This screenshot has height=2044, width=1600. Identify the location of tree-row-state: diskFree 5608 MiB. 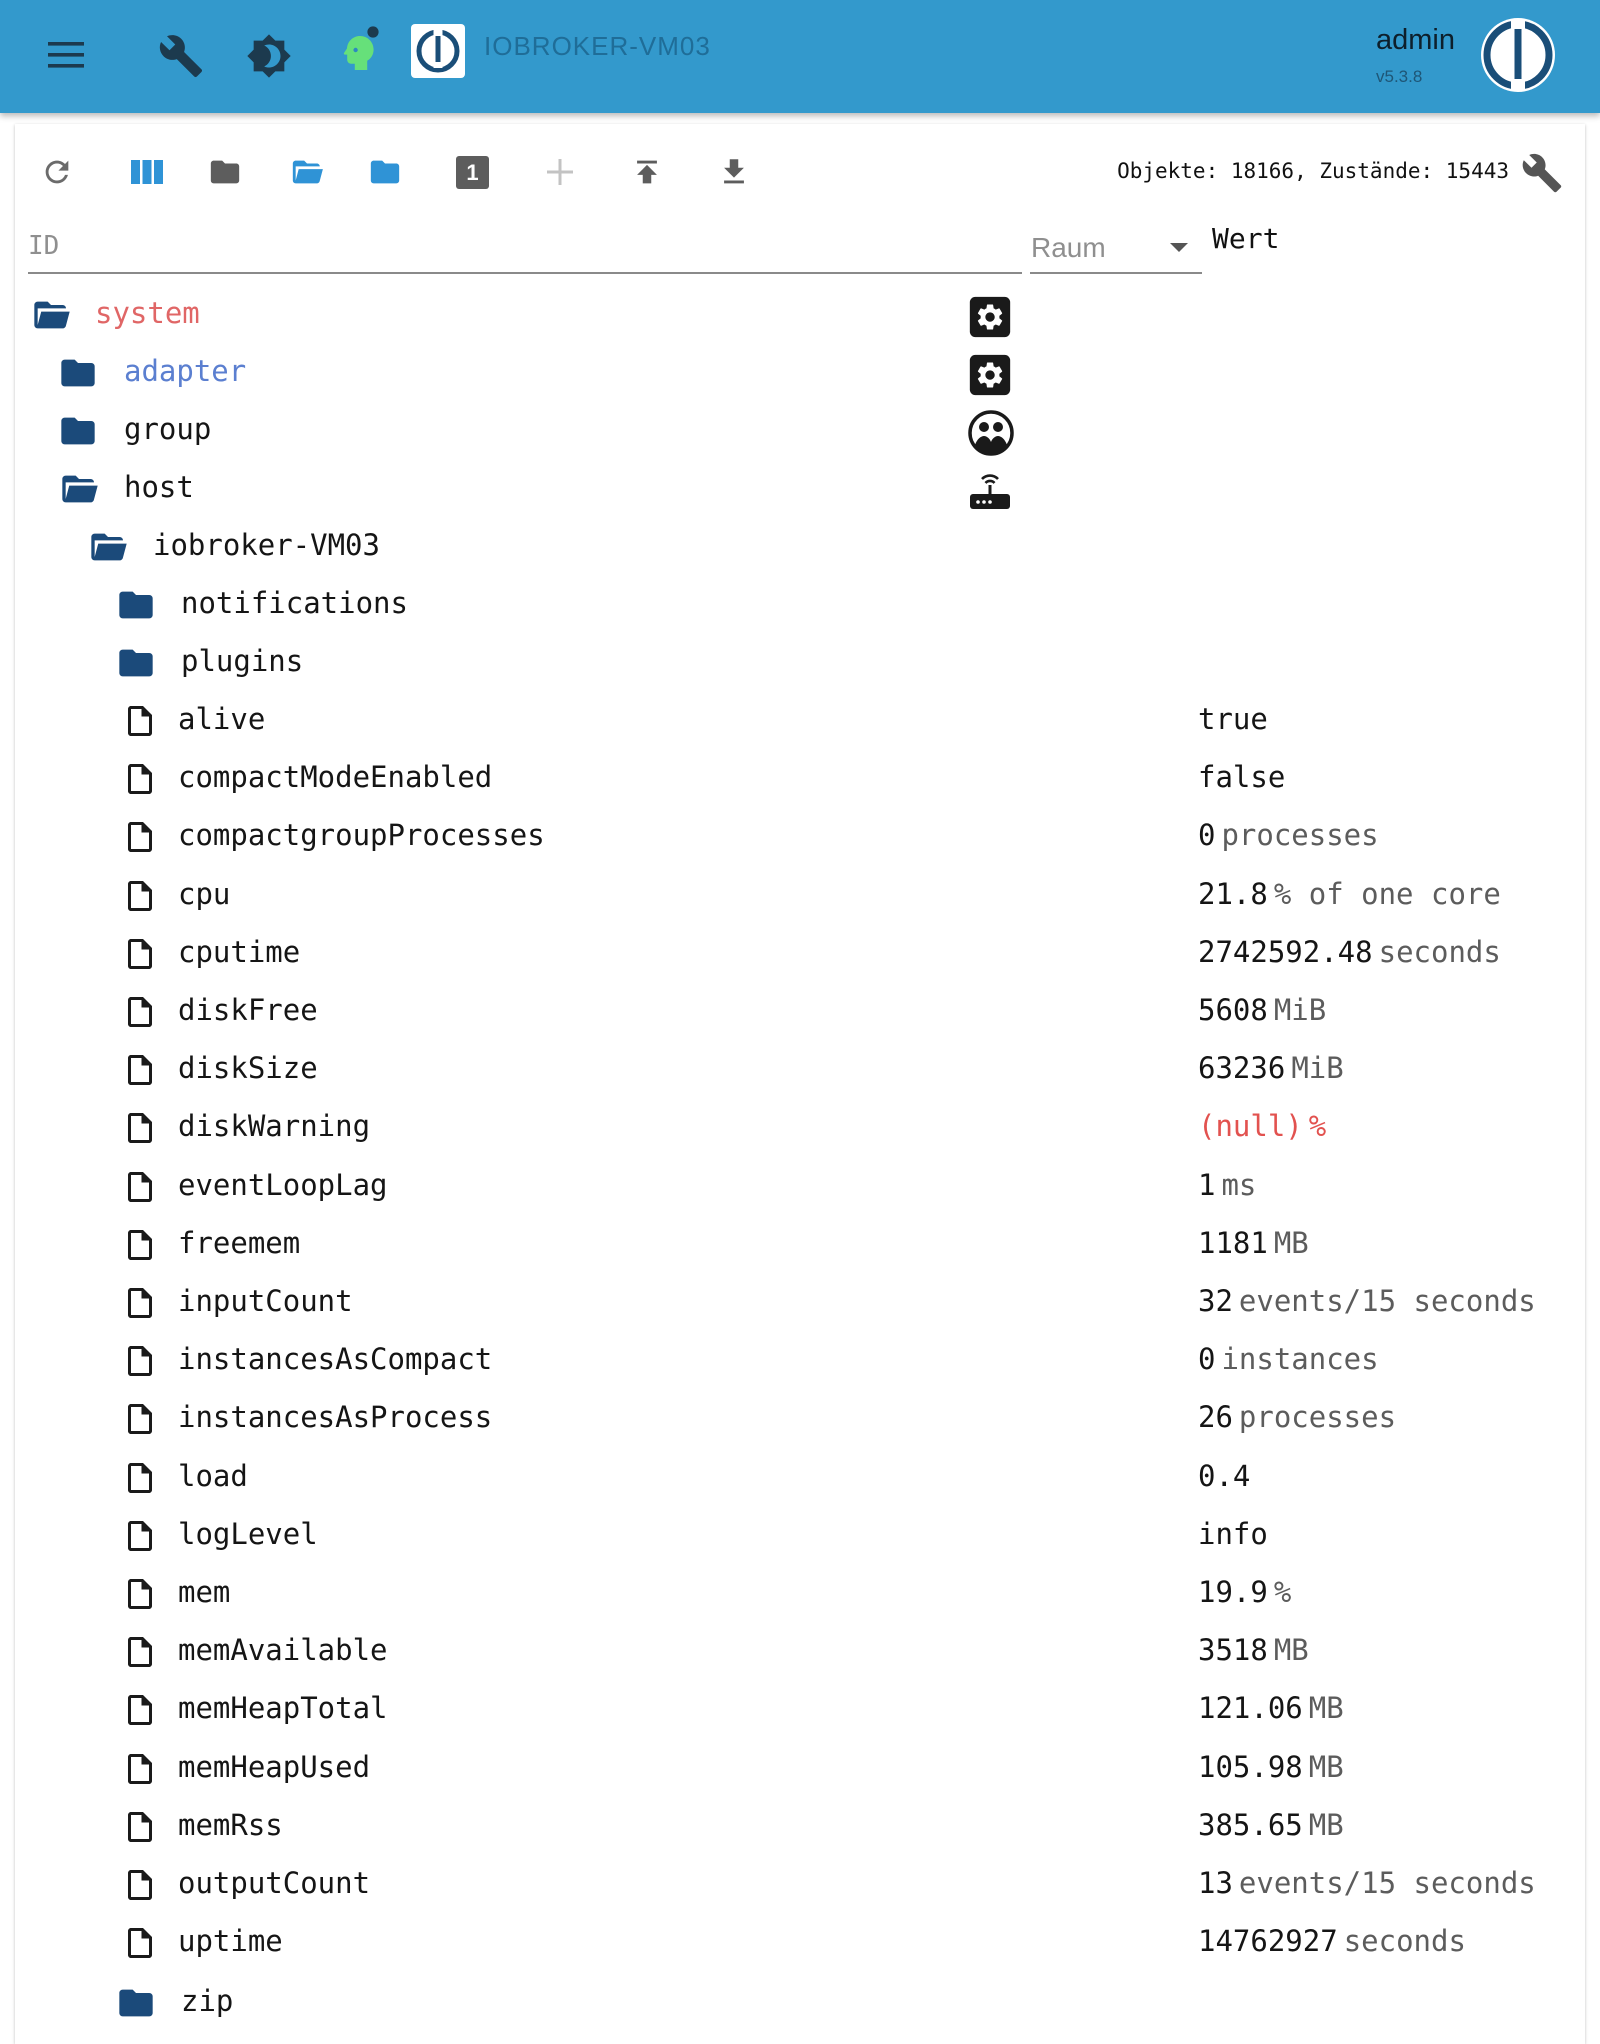
(800, 1011).